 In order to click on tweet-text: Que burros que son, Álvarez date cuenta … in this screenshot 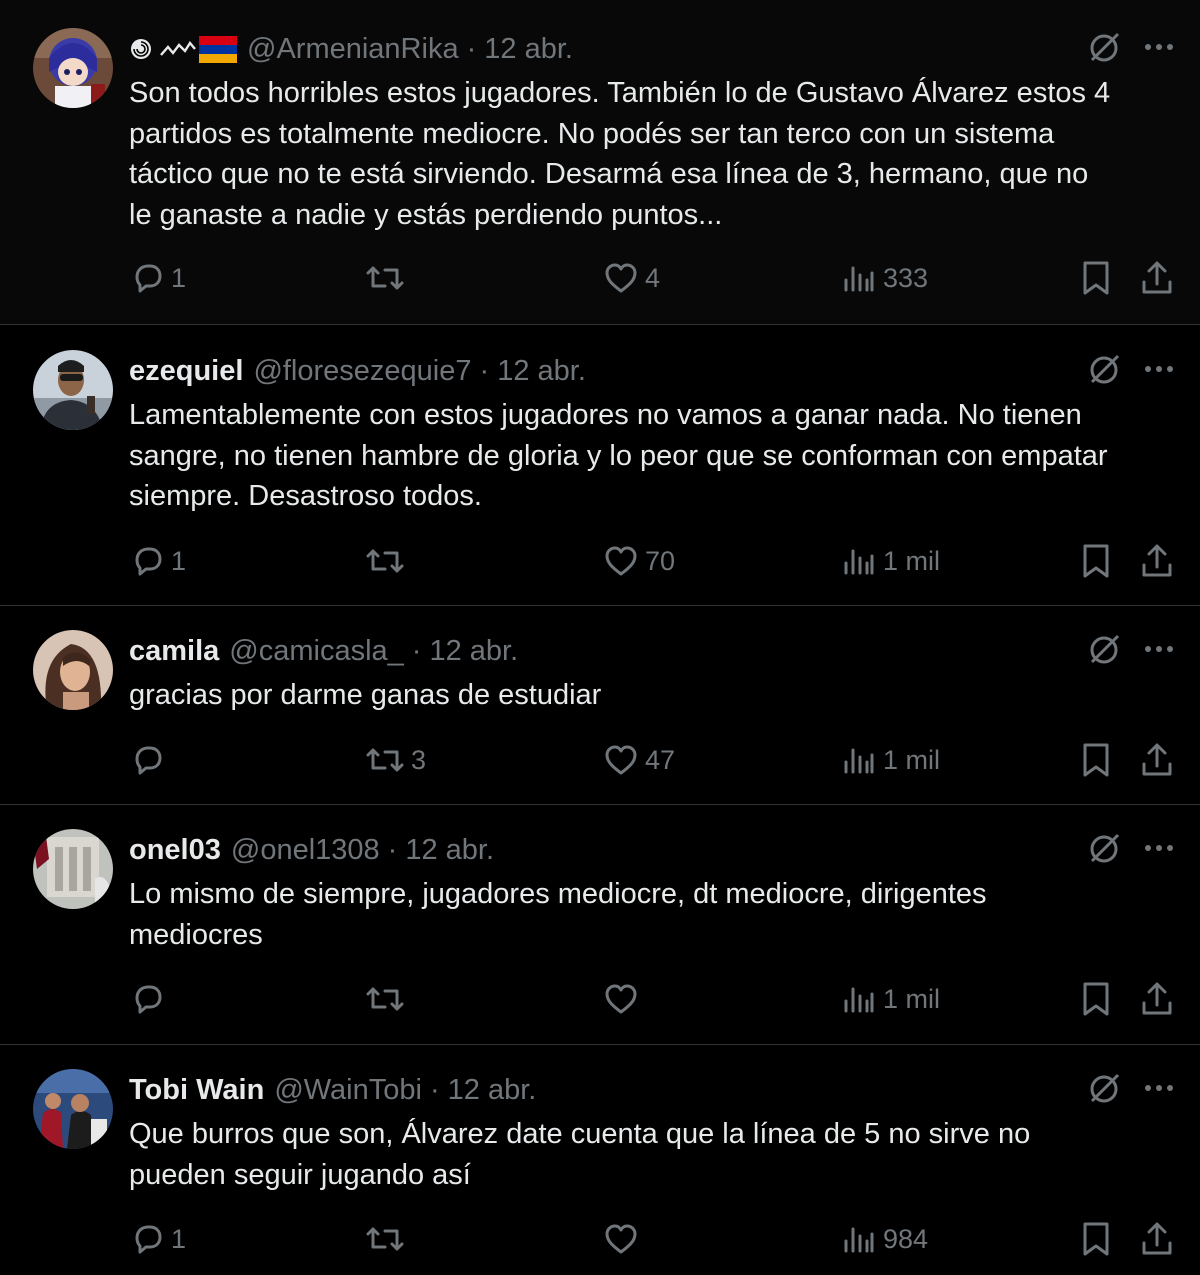, I will do `click(580, 1154)`.